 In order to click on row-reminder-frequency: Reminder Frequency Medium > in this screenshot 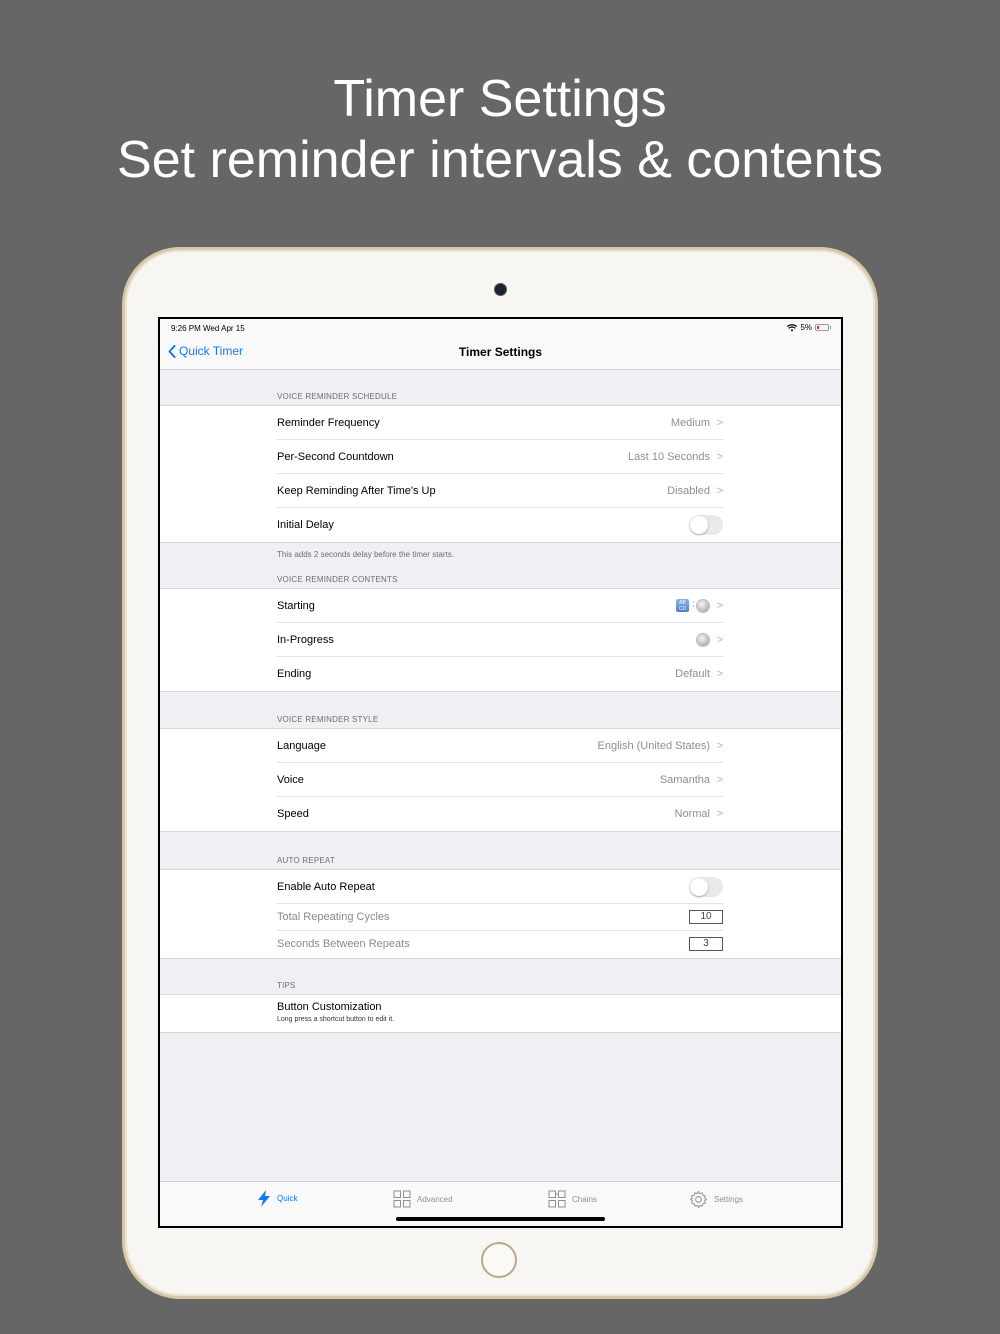, I will do `click(500, 423)`.